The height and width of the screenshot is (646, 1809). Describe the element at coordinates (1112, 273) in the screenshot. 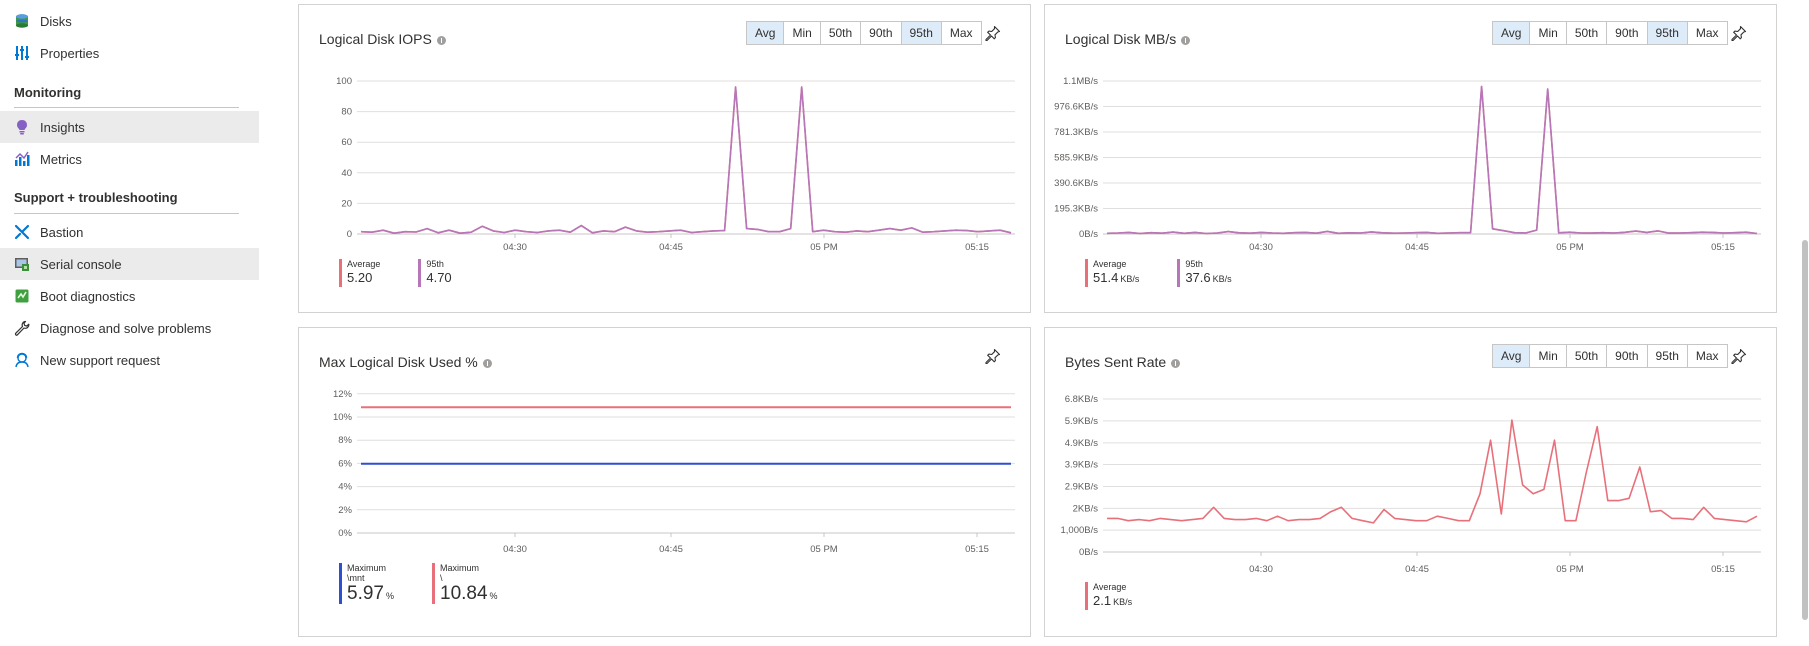

I see `legend-item: Average 51.4 KB/s` at that location.